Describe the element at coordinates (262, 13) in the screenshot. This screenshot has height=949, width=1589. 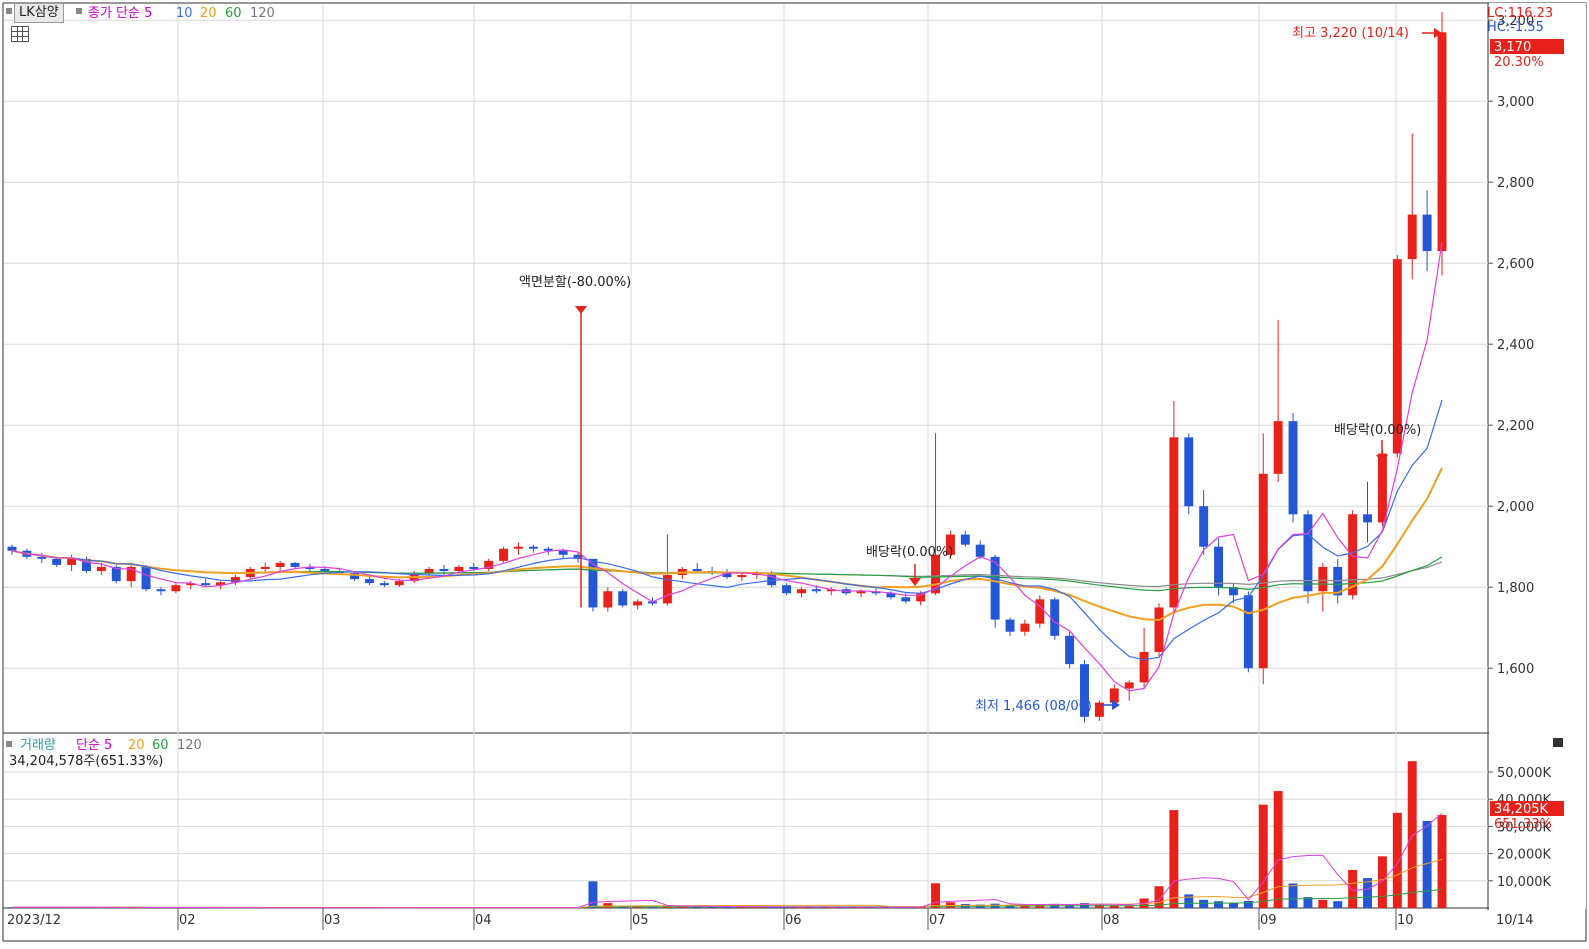
I see `legend-ma120: 120` at that location.